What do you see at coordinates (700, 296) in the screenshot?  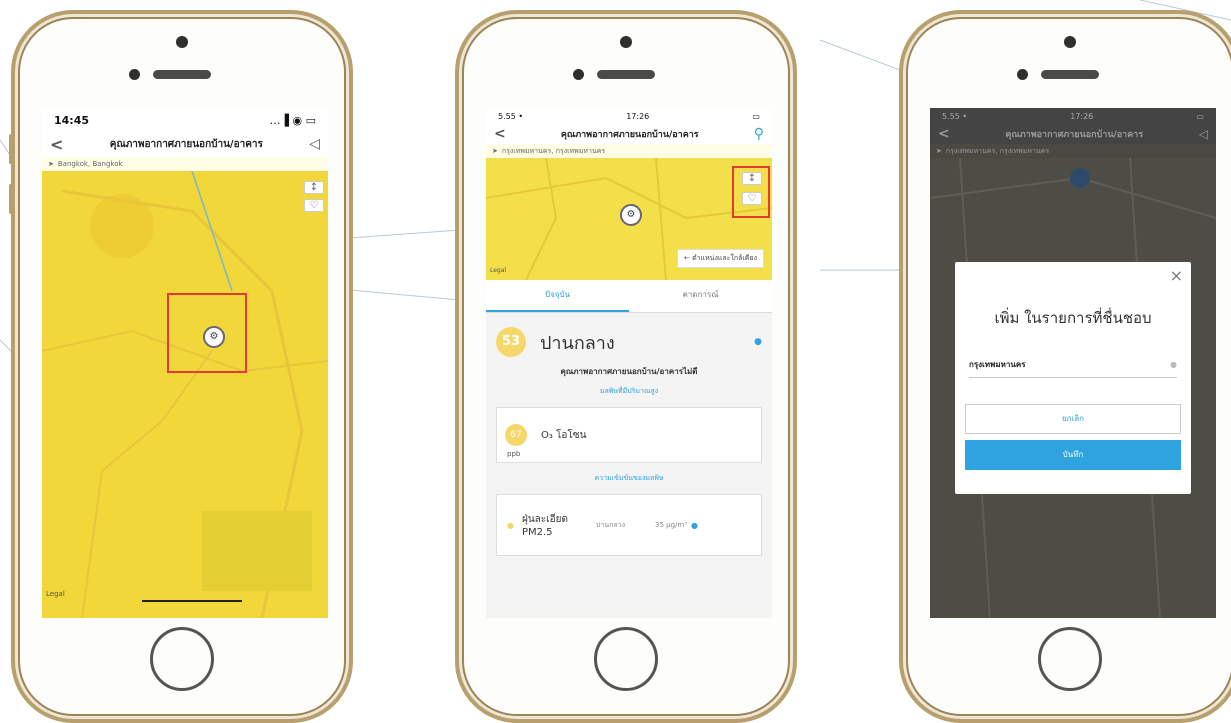 I see `tab-forecast: คาดการณ์` at bounding box center [700, 296].